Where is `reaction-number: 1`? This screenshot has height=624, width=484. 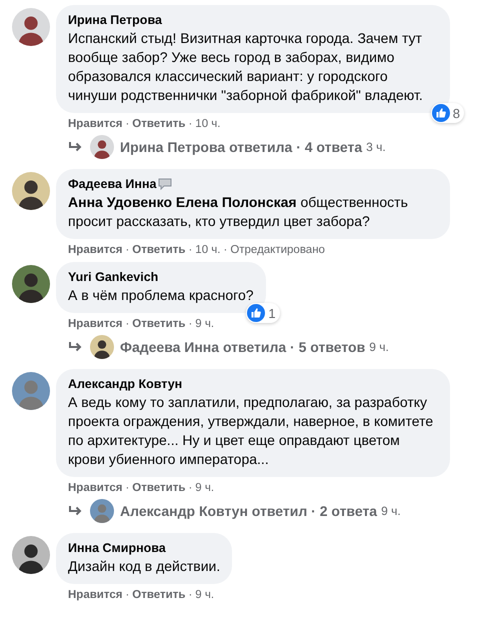
reaction-number: 1 is located at coordinates (272, 313).